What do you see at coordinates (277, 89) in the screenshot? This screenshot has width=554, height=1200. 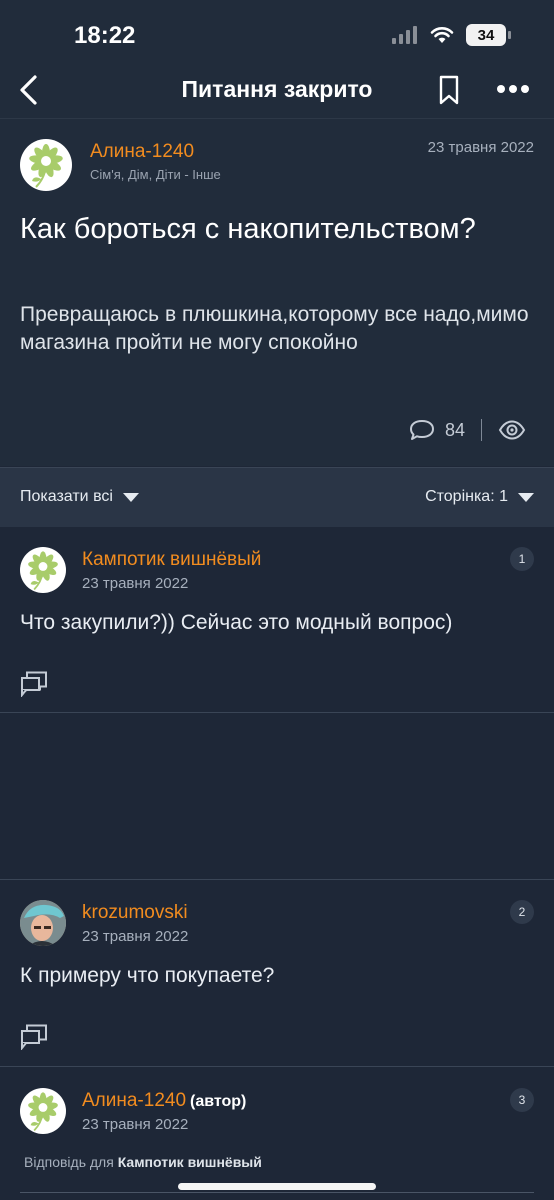 I see `page-title: Питання закрито` at bounding box center [277, 89].